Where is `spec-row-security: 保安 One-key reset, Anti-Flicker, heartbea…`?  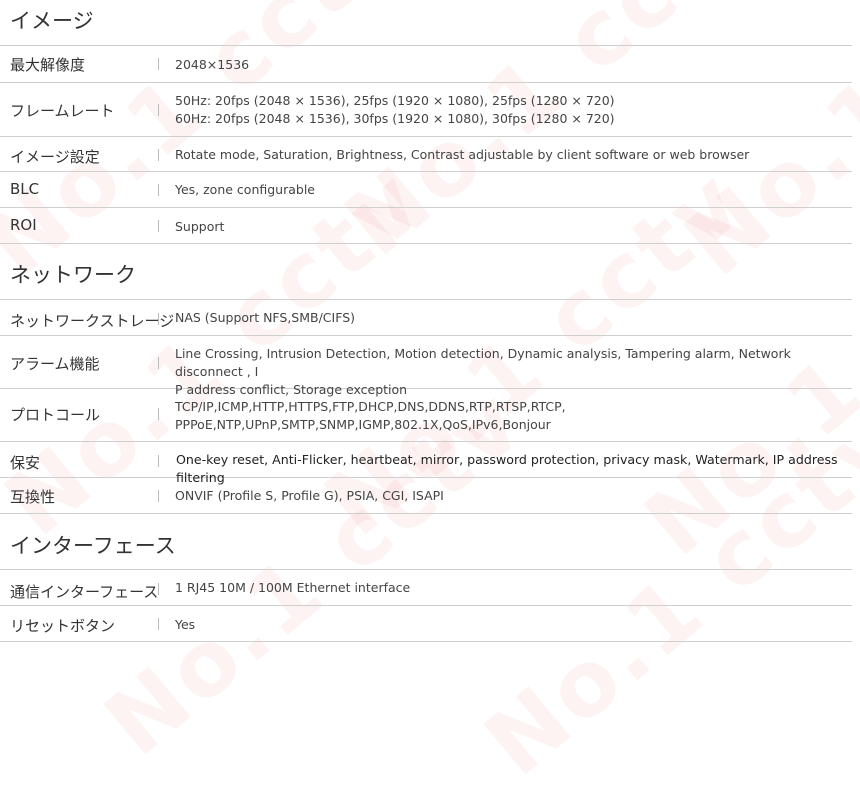 spec-row-security: 保安 One-key reset, Anti-Flicker, heartbea… is located at coordinates (426, 463).